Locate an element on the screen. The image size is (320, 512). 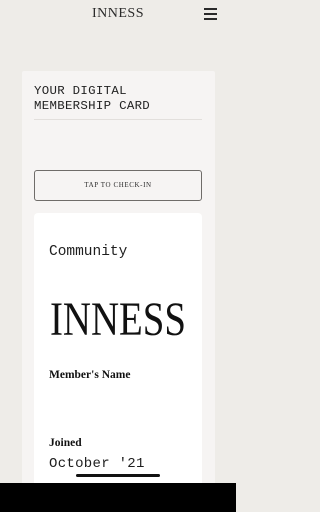
bottom-bar is located at coordinates (118, 497).